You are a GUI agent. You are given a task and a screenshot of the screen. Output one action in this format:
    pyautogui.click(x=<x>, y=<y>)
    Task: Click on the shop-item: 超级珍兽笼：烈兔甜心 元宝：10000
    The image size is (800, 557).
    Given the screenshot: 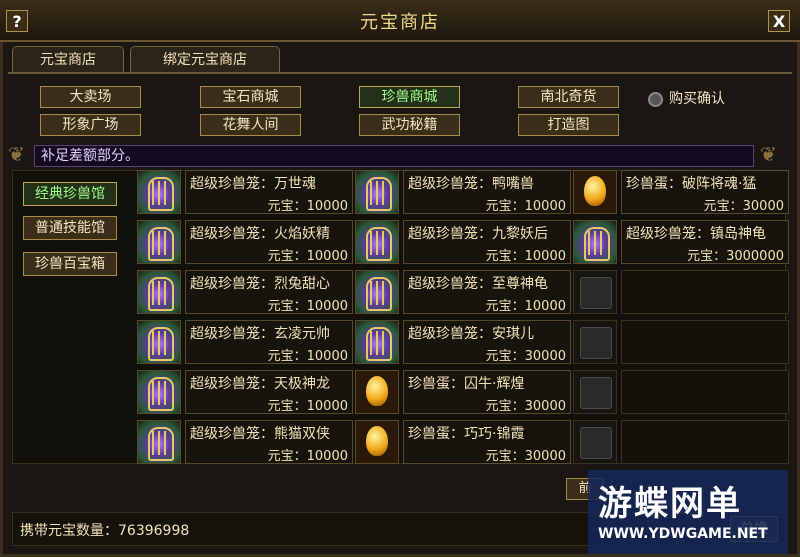 What is the action you would take?
    pyautogui.click(x=246, y=293)
    